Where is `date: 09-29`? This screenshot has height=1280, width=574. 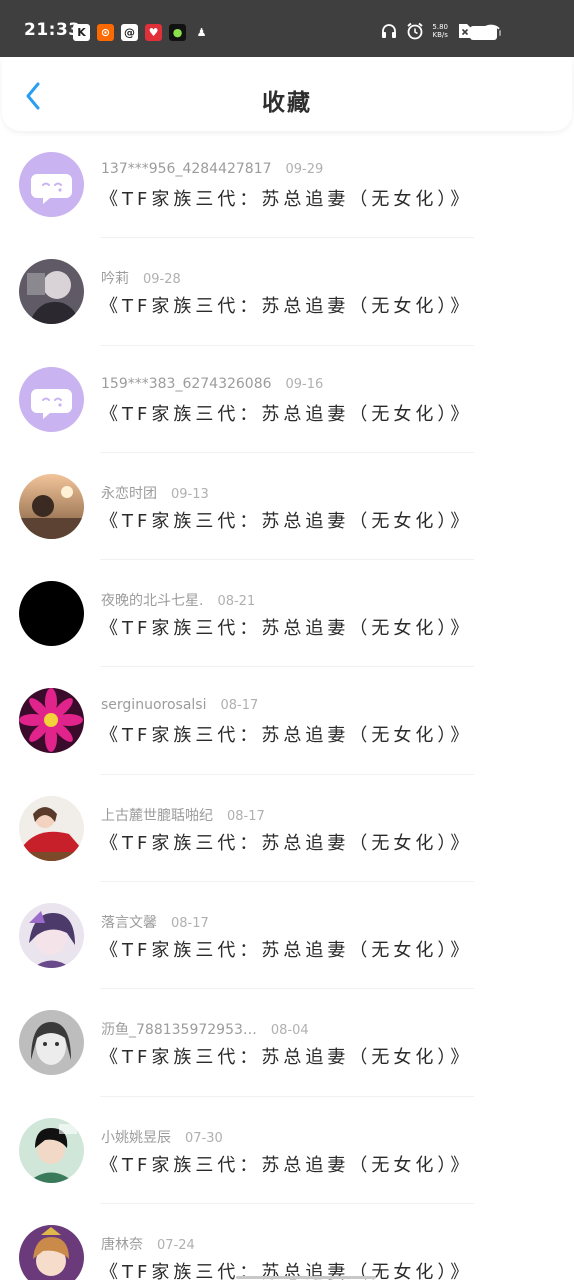 date: 09-29 is located at coordinates (304, 169).